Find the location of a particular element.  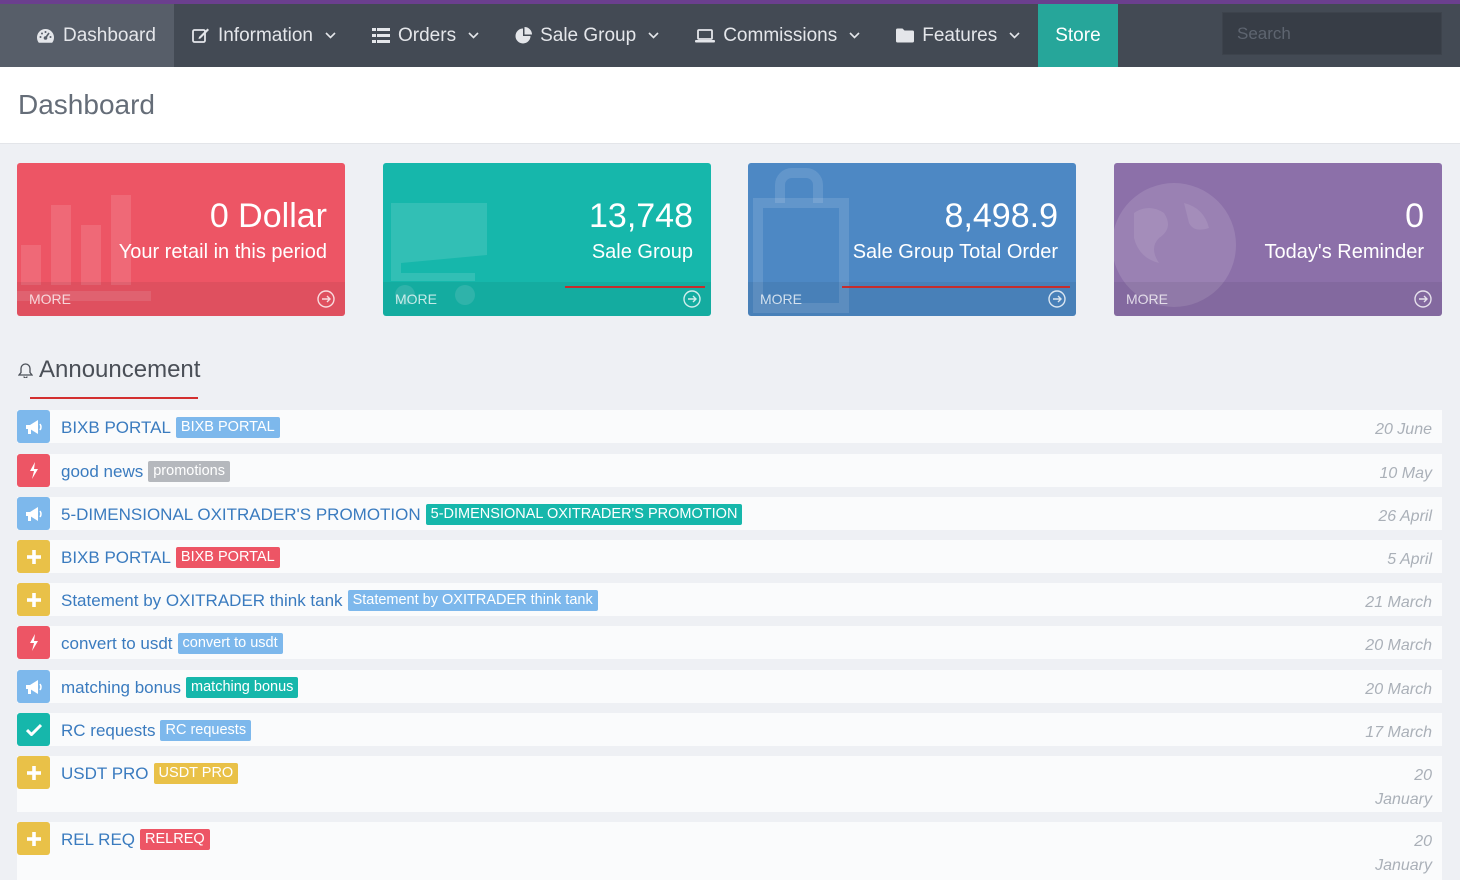

search-box is located at coordinates (1340, 33).